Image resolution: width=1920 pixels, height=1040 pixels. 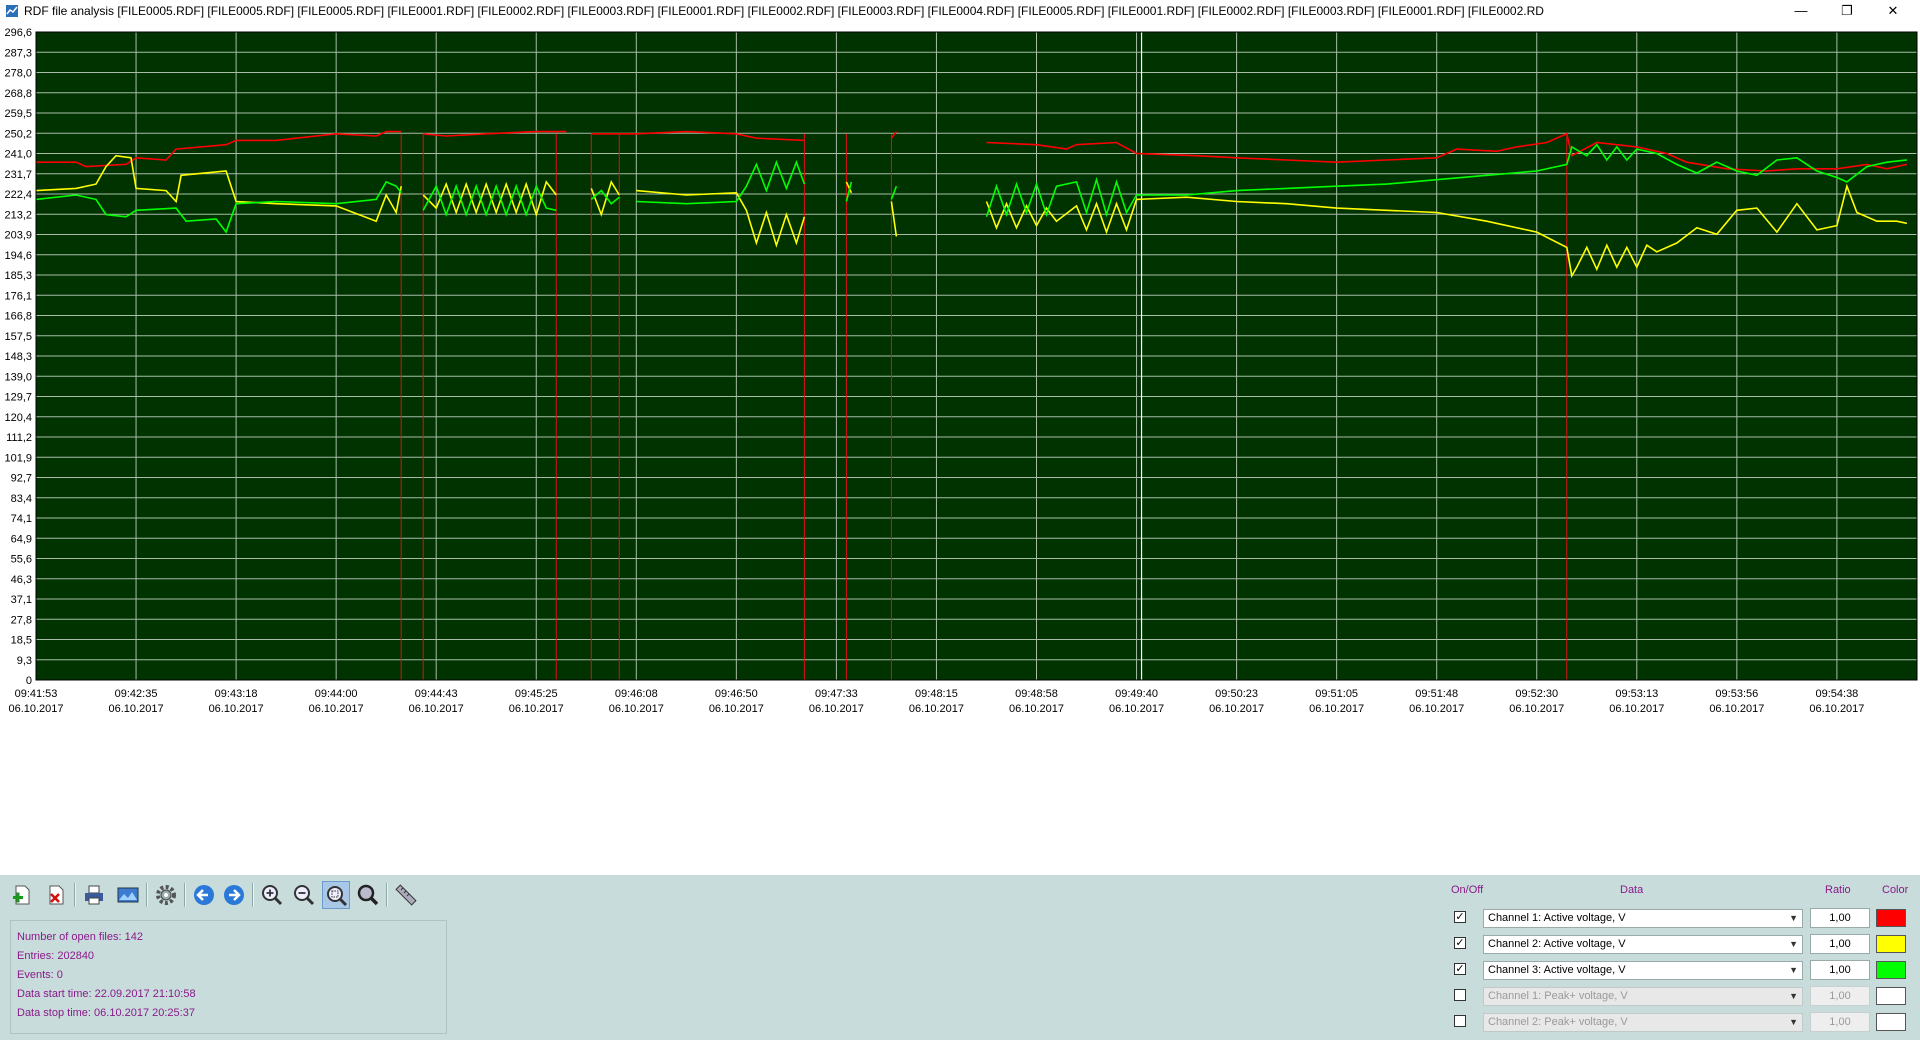 What do you see at coordinates (18, 317) in the screenshot?
I see `y-tick-label: 166,8` at bounding box center [18, 317].